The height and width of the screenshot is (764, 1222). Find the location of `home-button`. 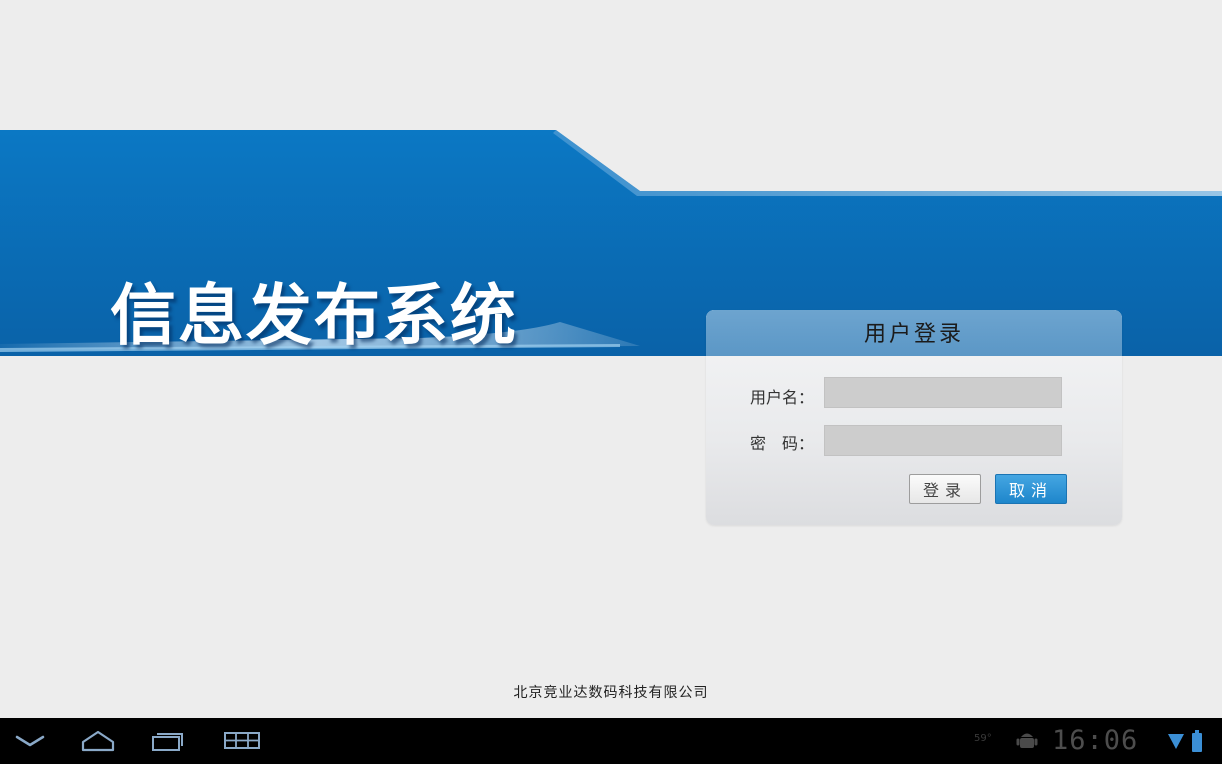

home-button is located at coordinates (98, 741).